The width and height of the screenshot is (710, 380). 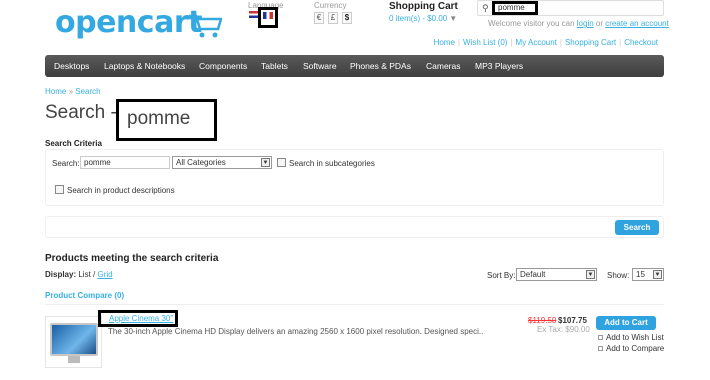 I want to click on add-to-compare-link: Add to Compare, so click(x=631, y=348).